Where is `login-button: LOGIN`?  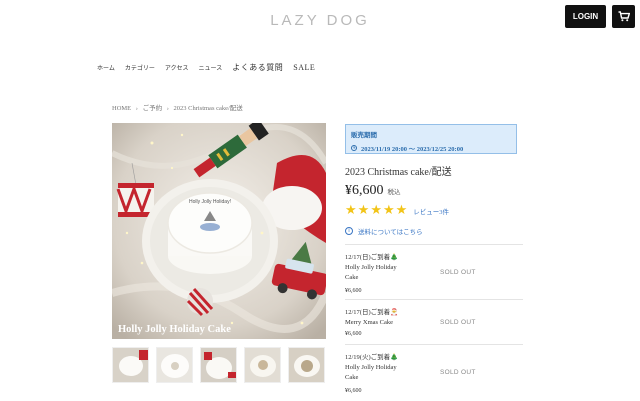
login-button: LOGIN is located at coordinates (585, 16).